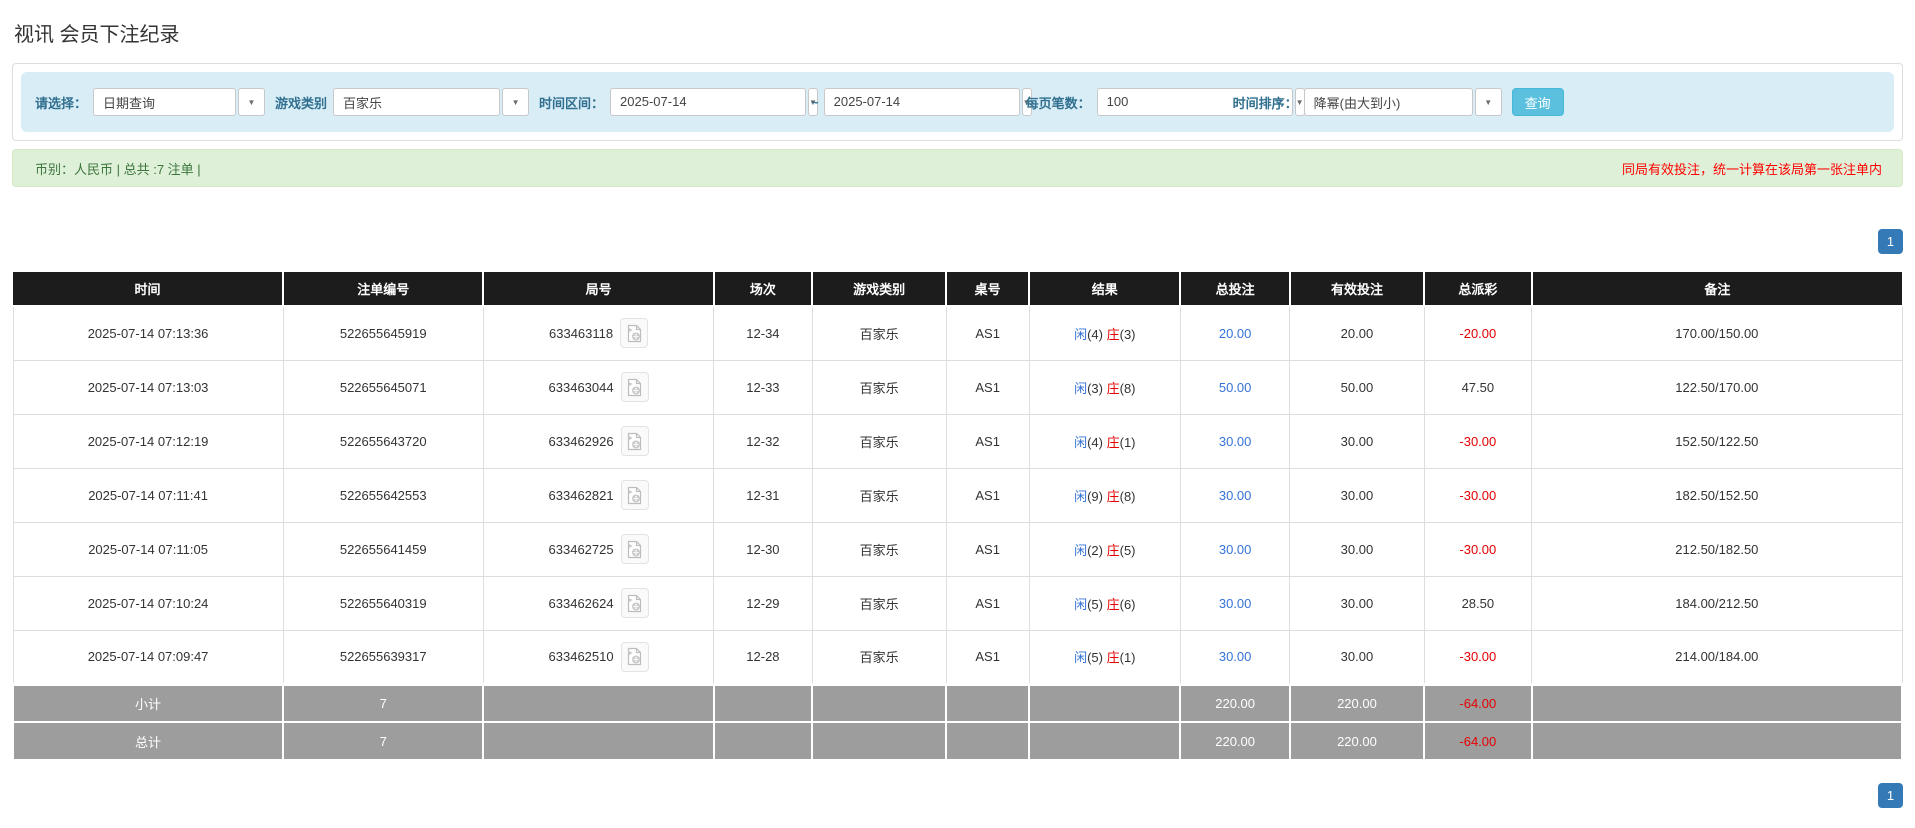  What do you see at coordinates (1717, 495) in the screenshot?
I see `cell-remark: 182.50/152.50` at bounding box center [1717, 495].